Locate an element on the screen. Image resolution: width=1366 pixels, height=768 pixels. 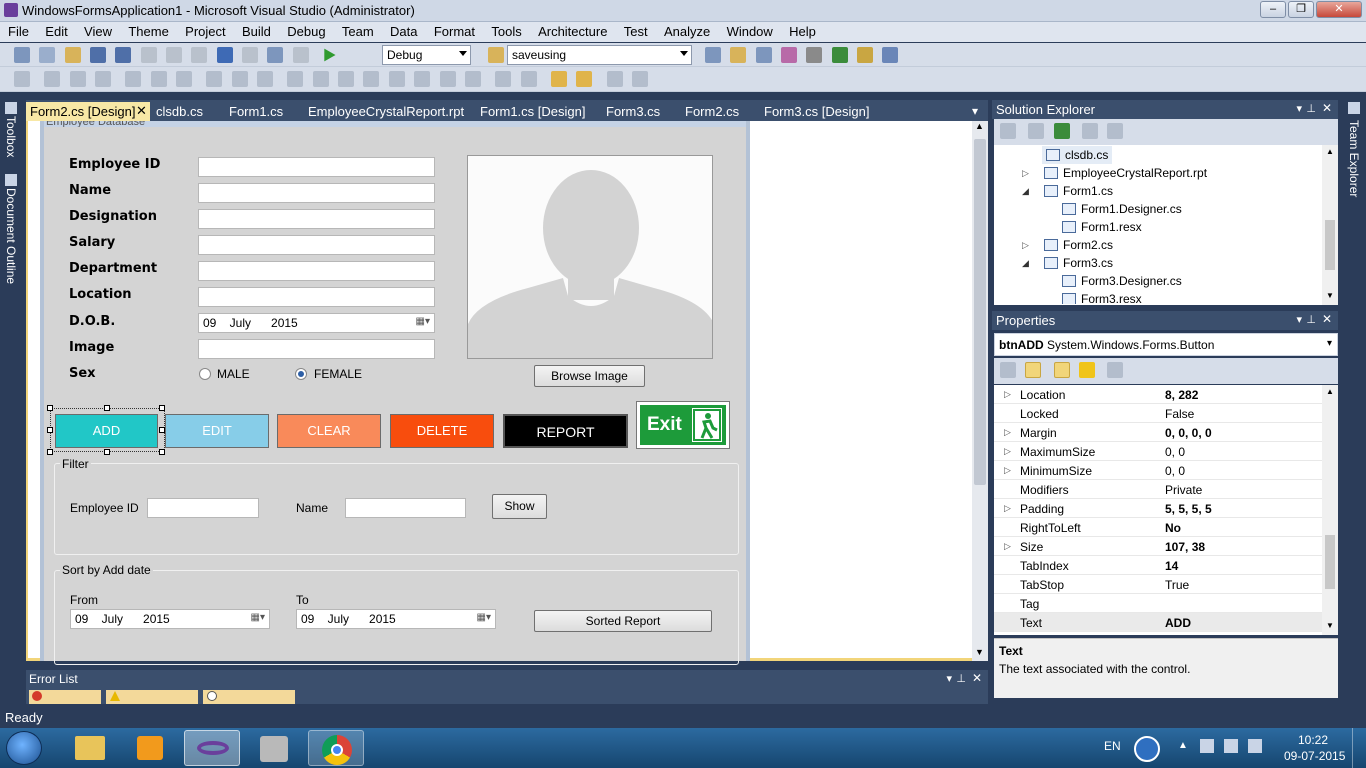
align-lefts-icon is located at coordinates (52, 79).